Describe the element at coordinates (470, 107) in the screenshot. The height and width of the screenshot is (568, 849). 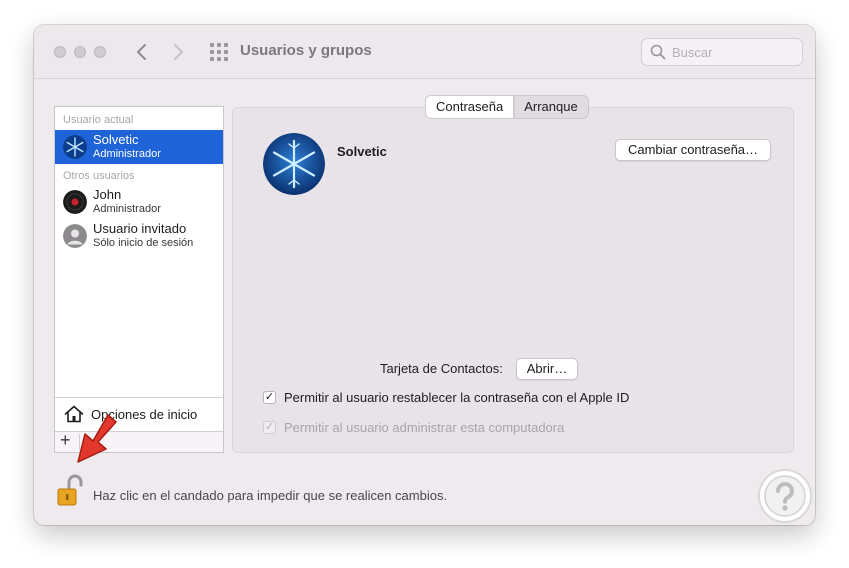
I see `tab-contrasena: Contraseña` at that location.